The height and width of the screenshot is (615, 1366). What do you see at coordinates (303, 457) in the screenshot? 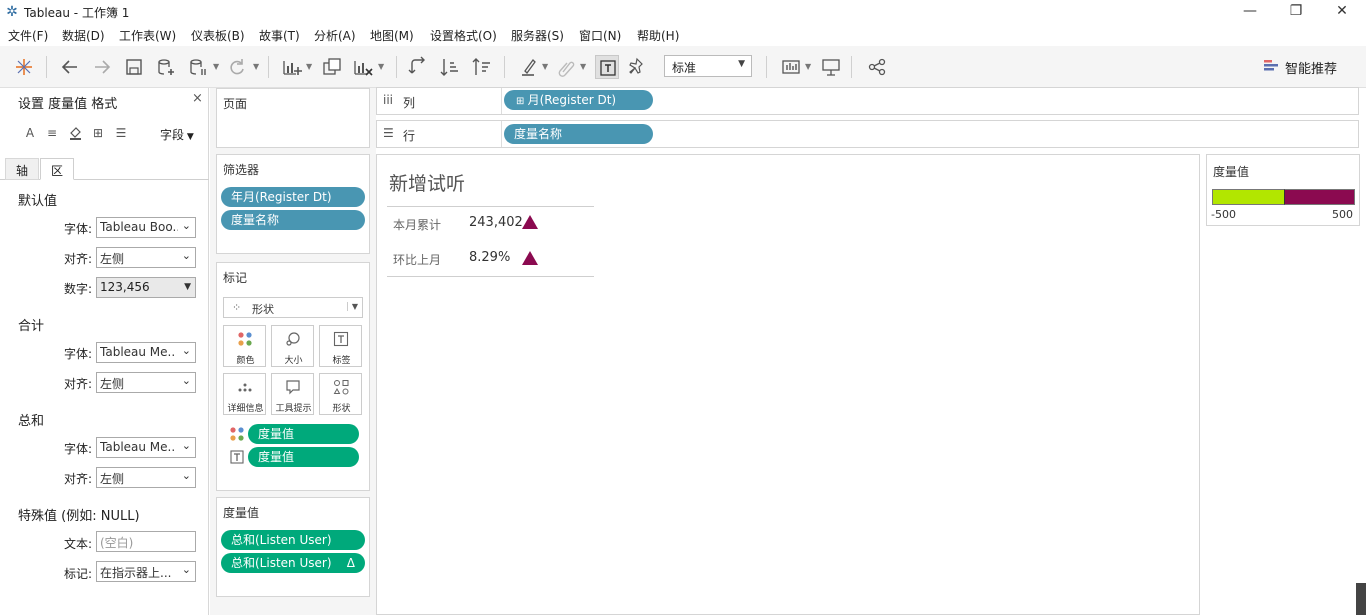
I see `marks-label-pill: 度量值` at bounding box center [303, 457].